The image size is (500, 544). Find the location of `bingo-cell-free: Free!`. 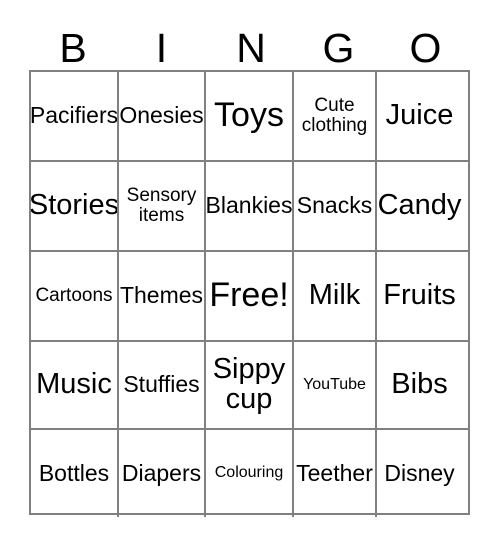

bingo-cell-free: Free! is located at coordinates (248, 296).